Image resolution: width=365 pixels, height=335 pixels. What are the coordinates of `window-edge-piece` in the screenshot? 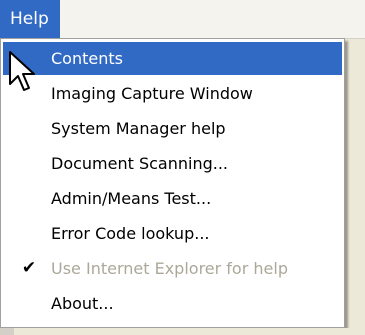 It's located at (7, 331).